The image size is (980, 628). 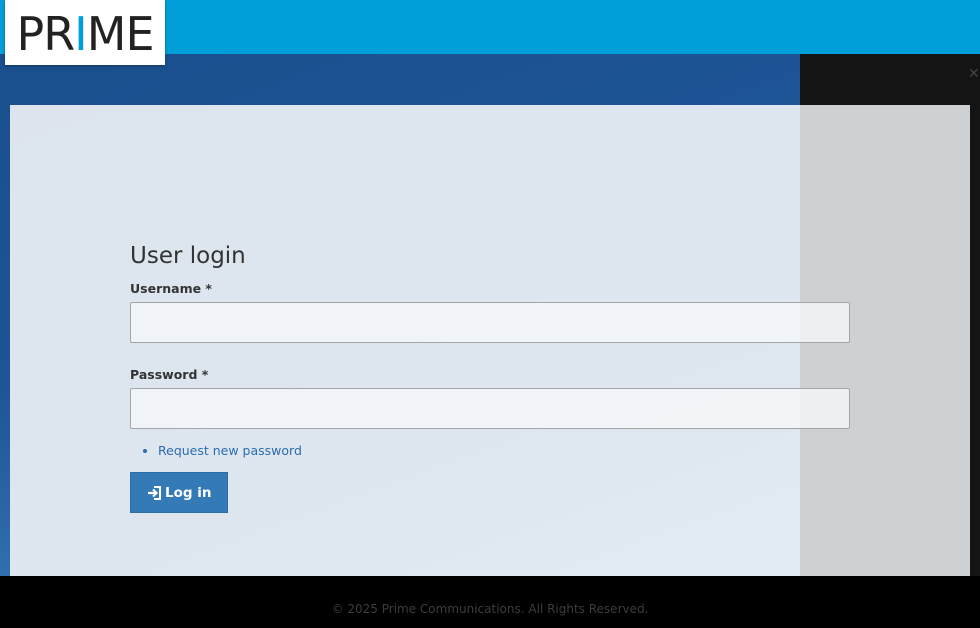 I want to click on page-title: User login, so click(x=188, y=256).